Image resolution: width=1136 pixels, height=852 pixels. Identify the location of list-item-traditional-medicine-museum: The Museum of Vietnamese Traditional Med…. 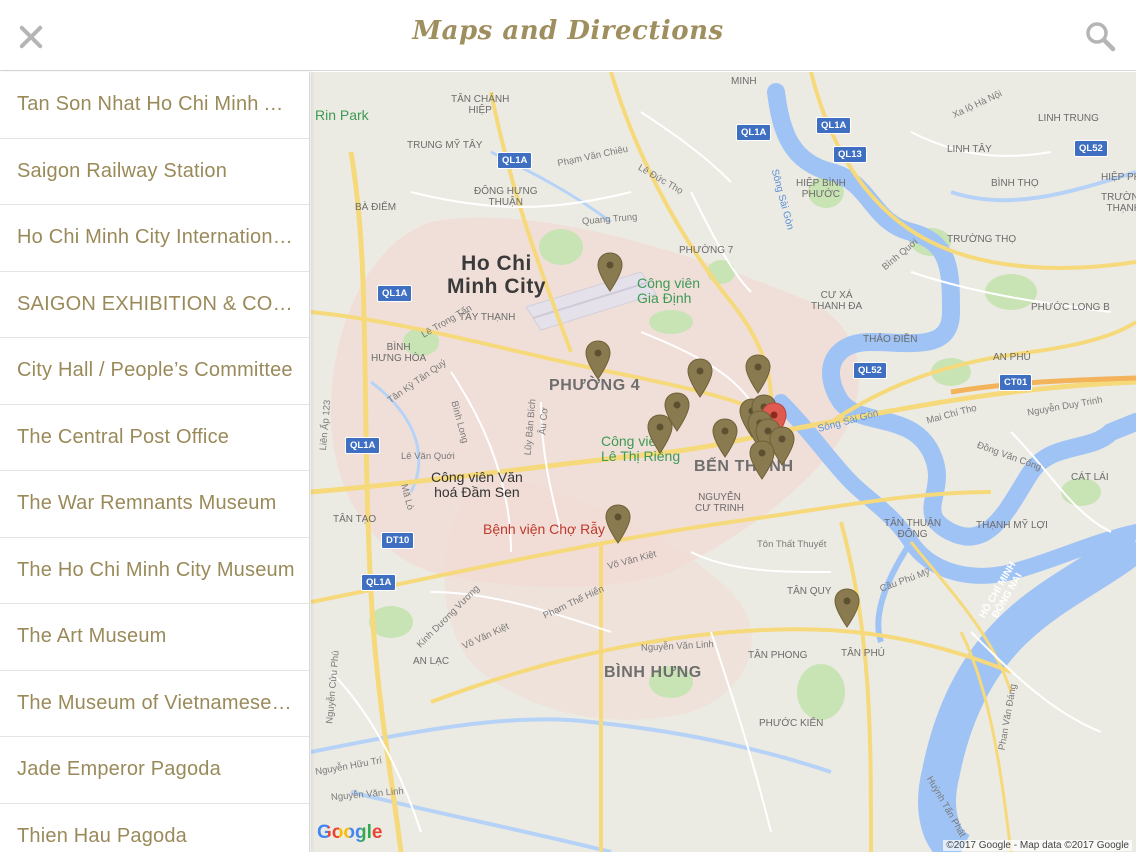
(154, 704).